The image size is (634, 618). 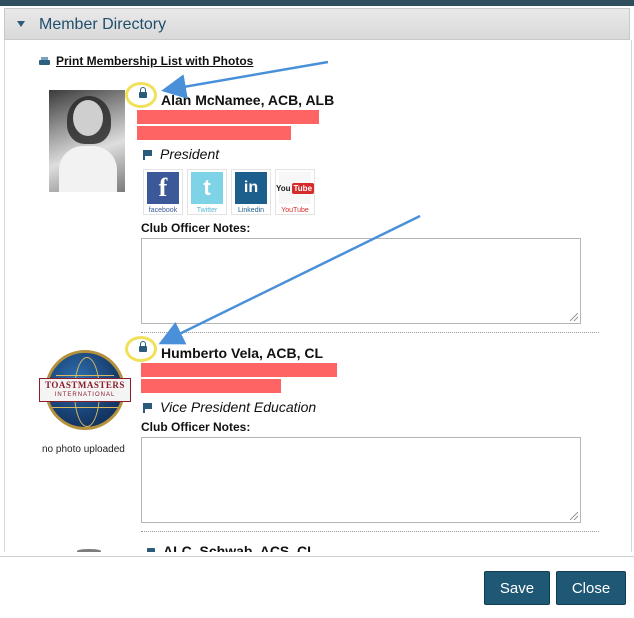 What do you see at coordinates (591, 588) in the screenshot?
I see `close-button: Close` at bounding box center [591, 588].